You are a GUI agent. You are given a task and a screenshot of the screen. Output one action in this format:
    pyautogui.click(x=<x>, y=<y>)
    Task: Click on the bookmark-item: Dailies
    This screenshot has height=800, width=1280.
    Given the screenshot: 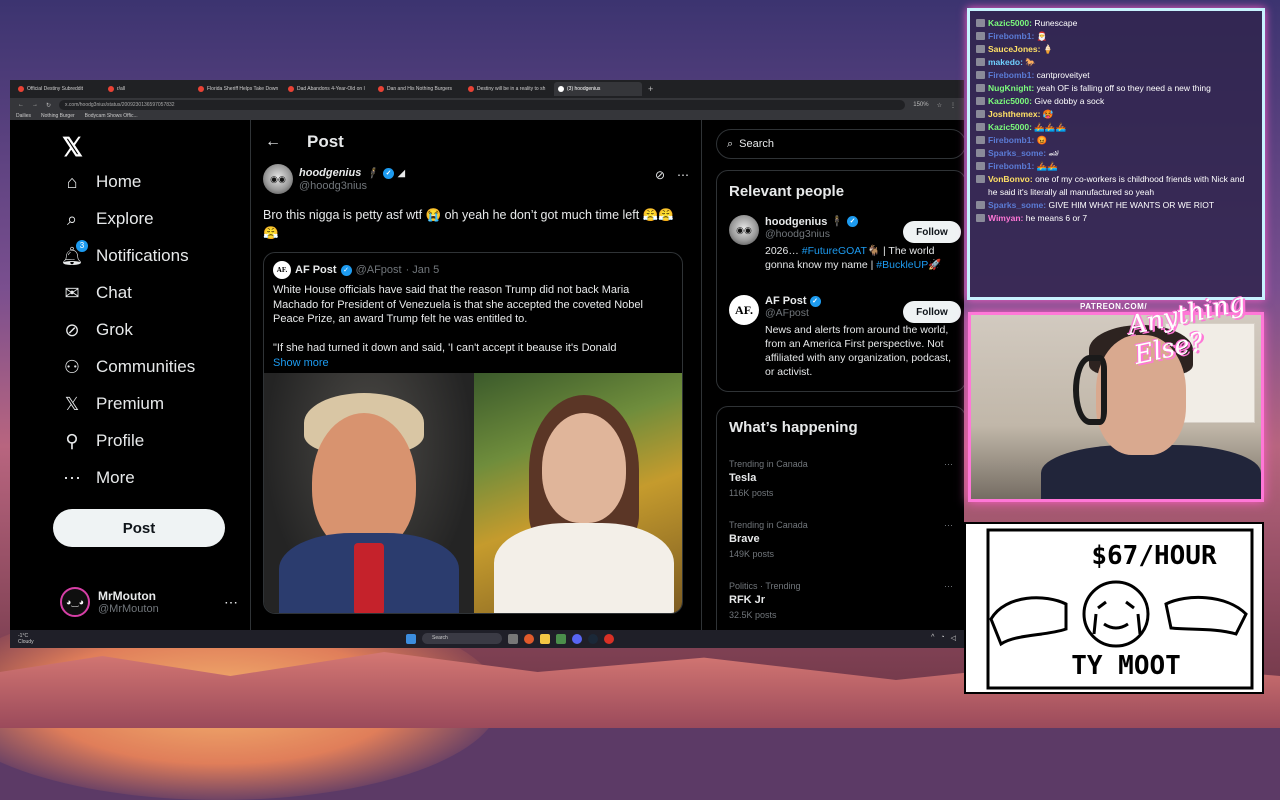 What is the action you would take?
    pyautogui.click(x=23, y=116)
    